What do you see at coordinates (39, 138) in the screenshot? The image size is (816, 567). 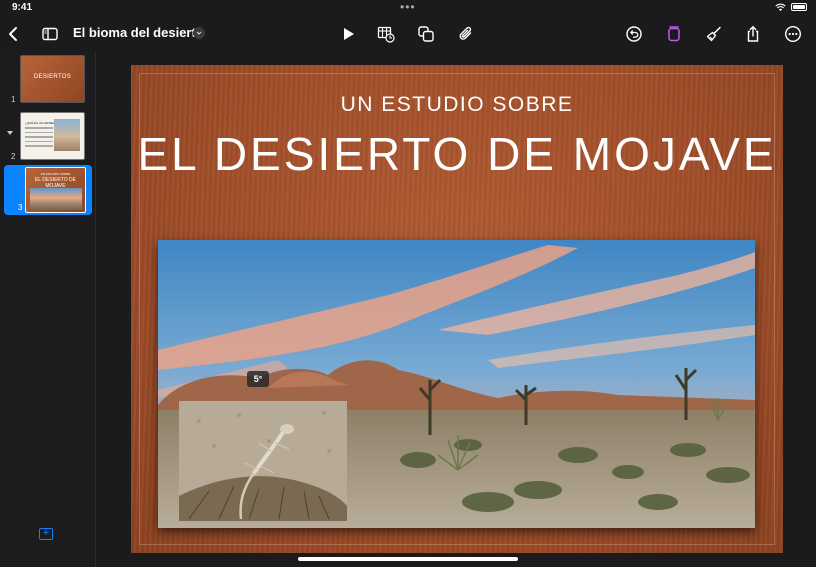 I see `thumbnail-text-lines` at bounding box center [39, 138].